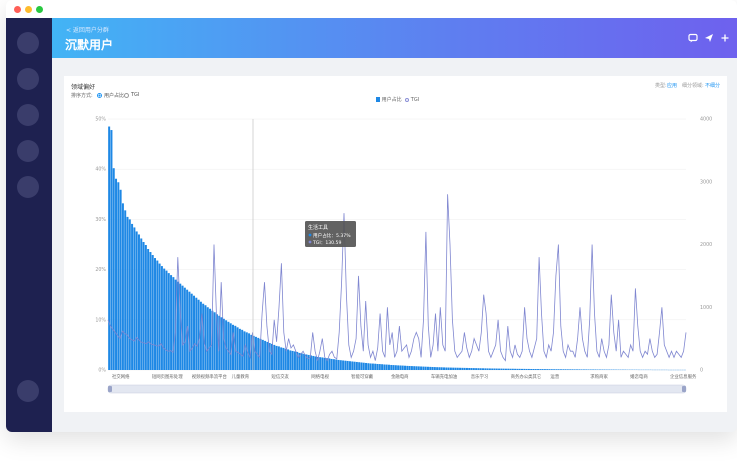 The image size is (737, 466). I want to click on zoom-handle-right, so click(684, 389).